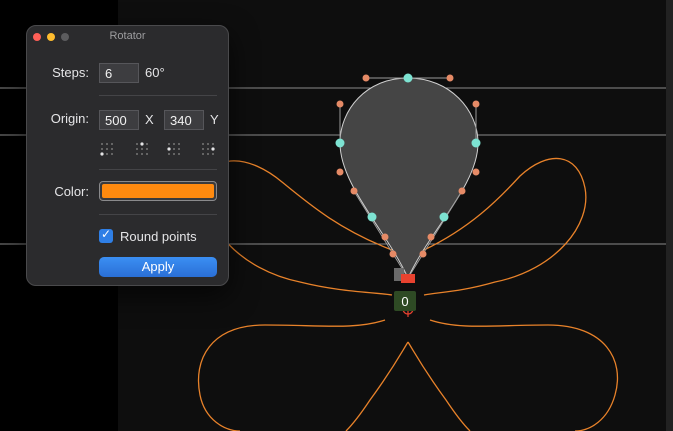 The height and width of the screenshot is (431, 673). What do you see at coordinates (69, 118) in the screenshot?
I see `origin-label: Origin:` at bounding box center [69, 118].